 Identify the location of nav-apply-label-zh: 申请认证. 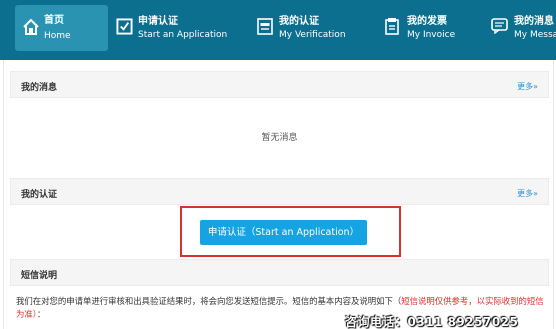
(158, 21).